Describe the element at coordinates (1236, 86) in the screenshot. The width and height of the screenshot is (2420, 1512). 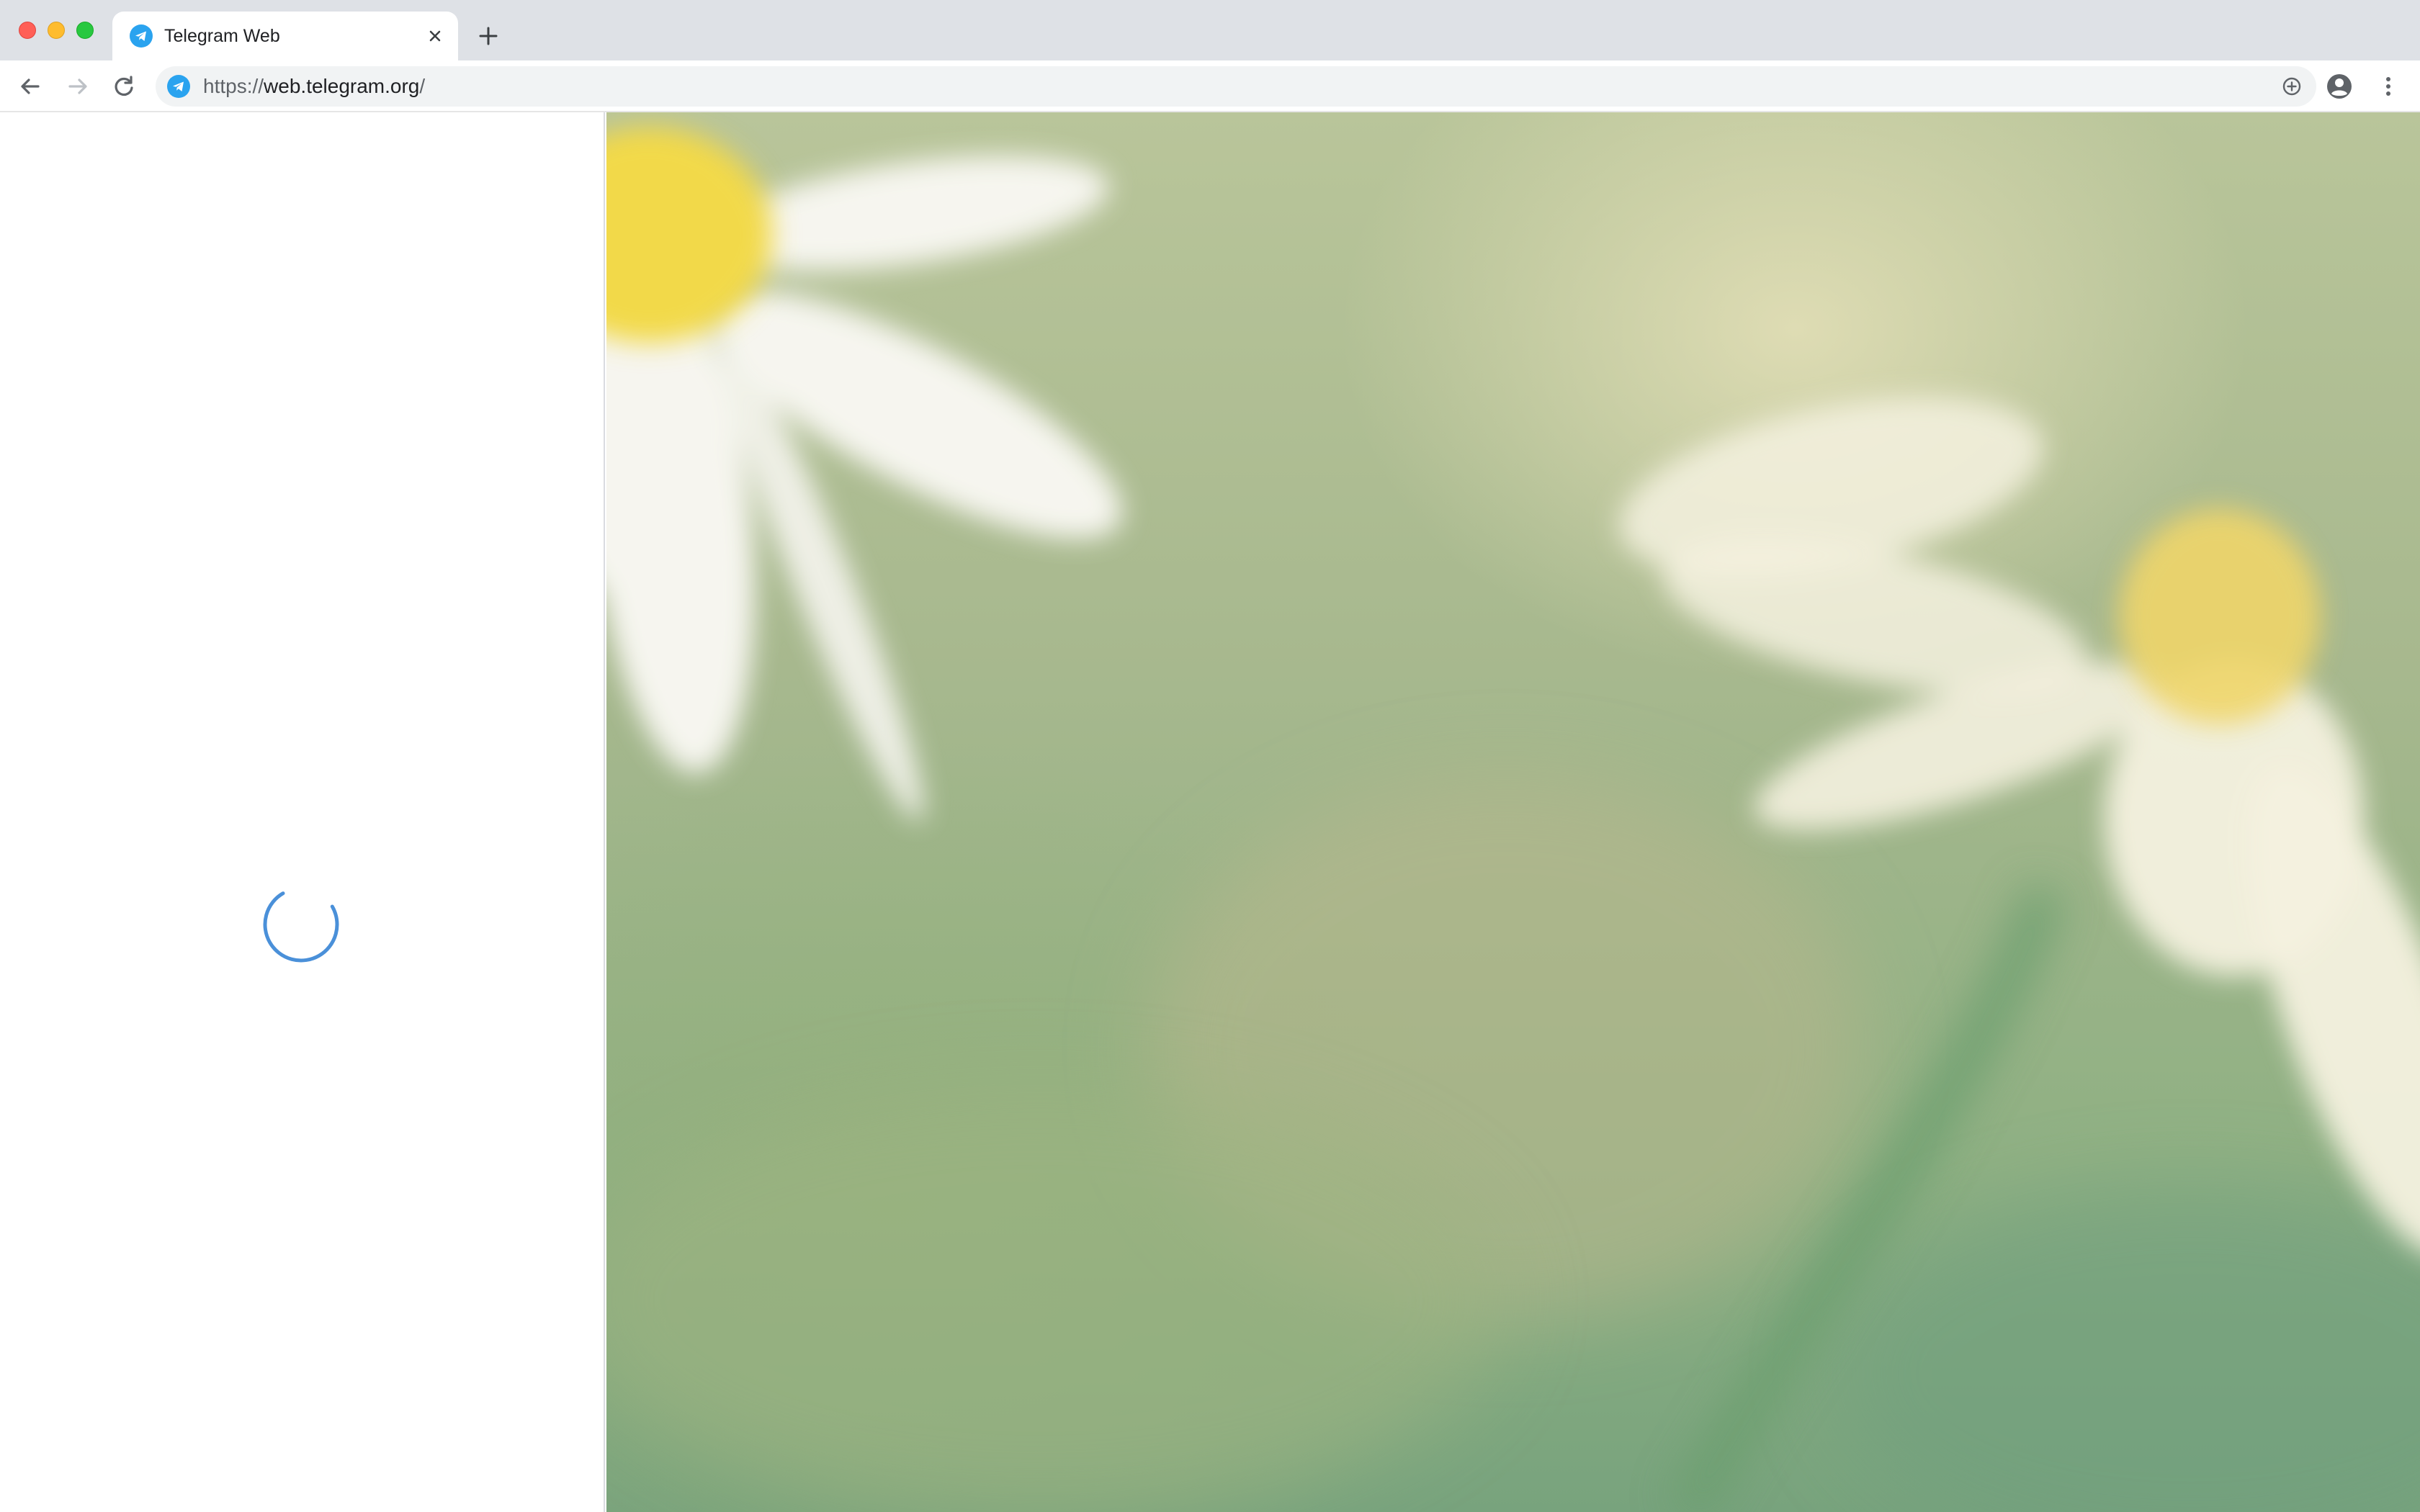
I see `address-bar: https://web.telegram.org/` at that location.